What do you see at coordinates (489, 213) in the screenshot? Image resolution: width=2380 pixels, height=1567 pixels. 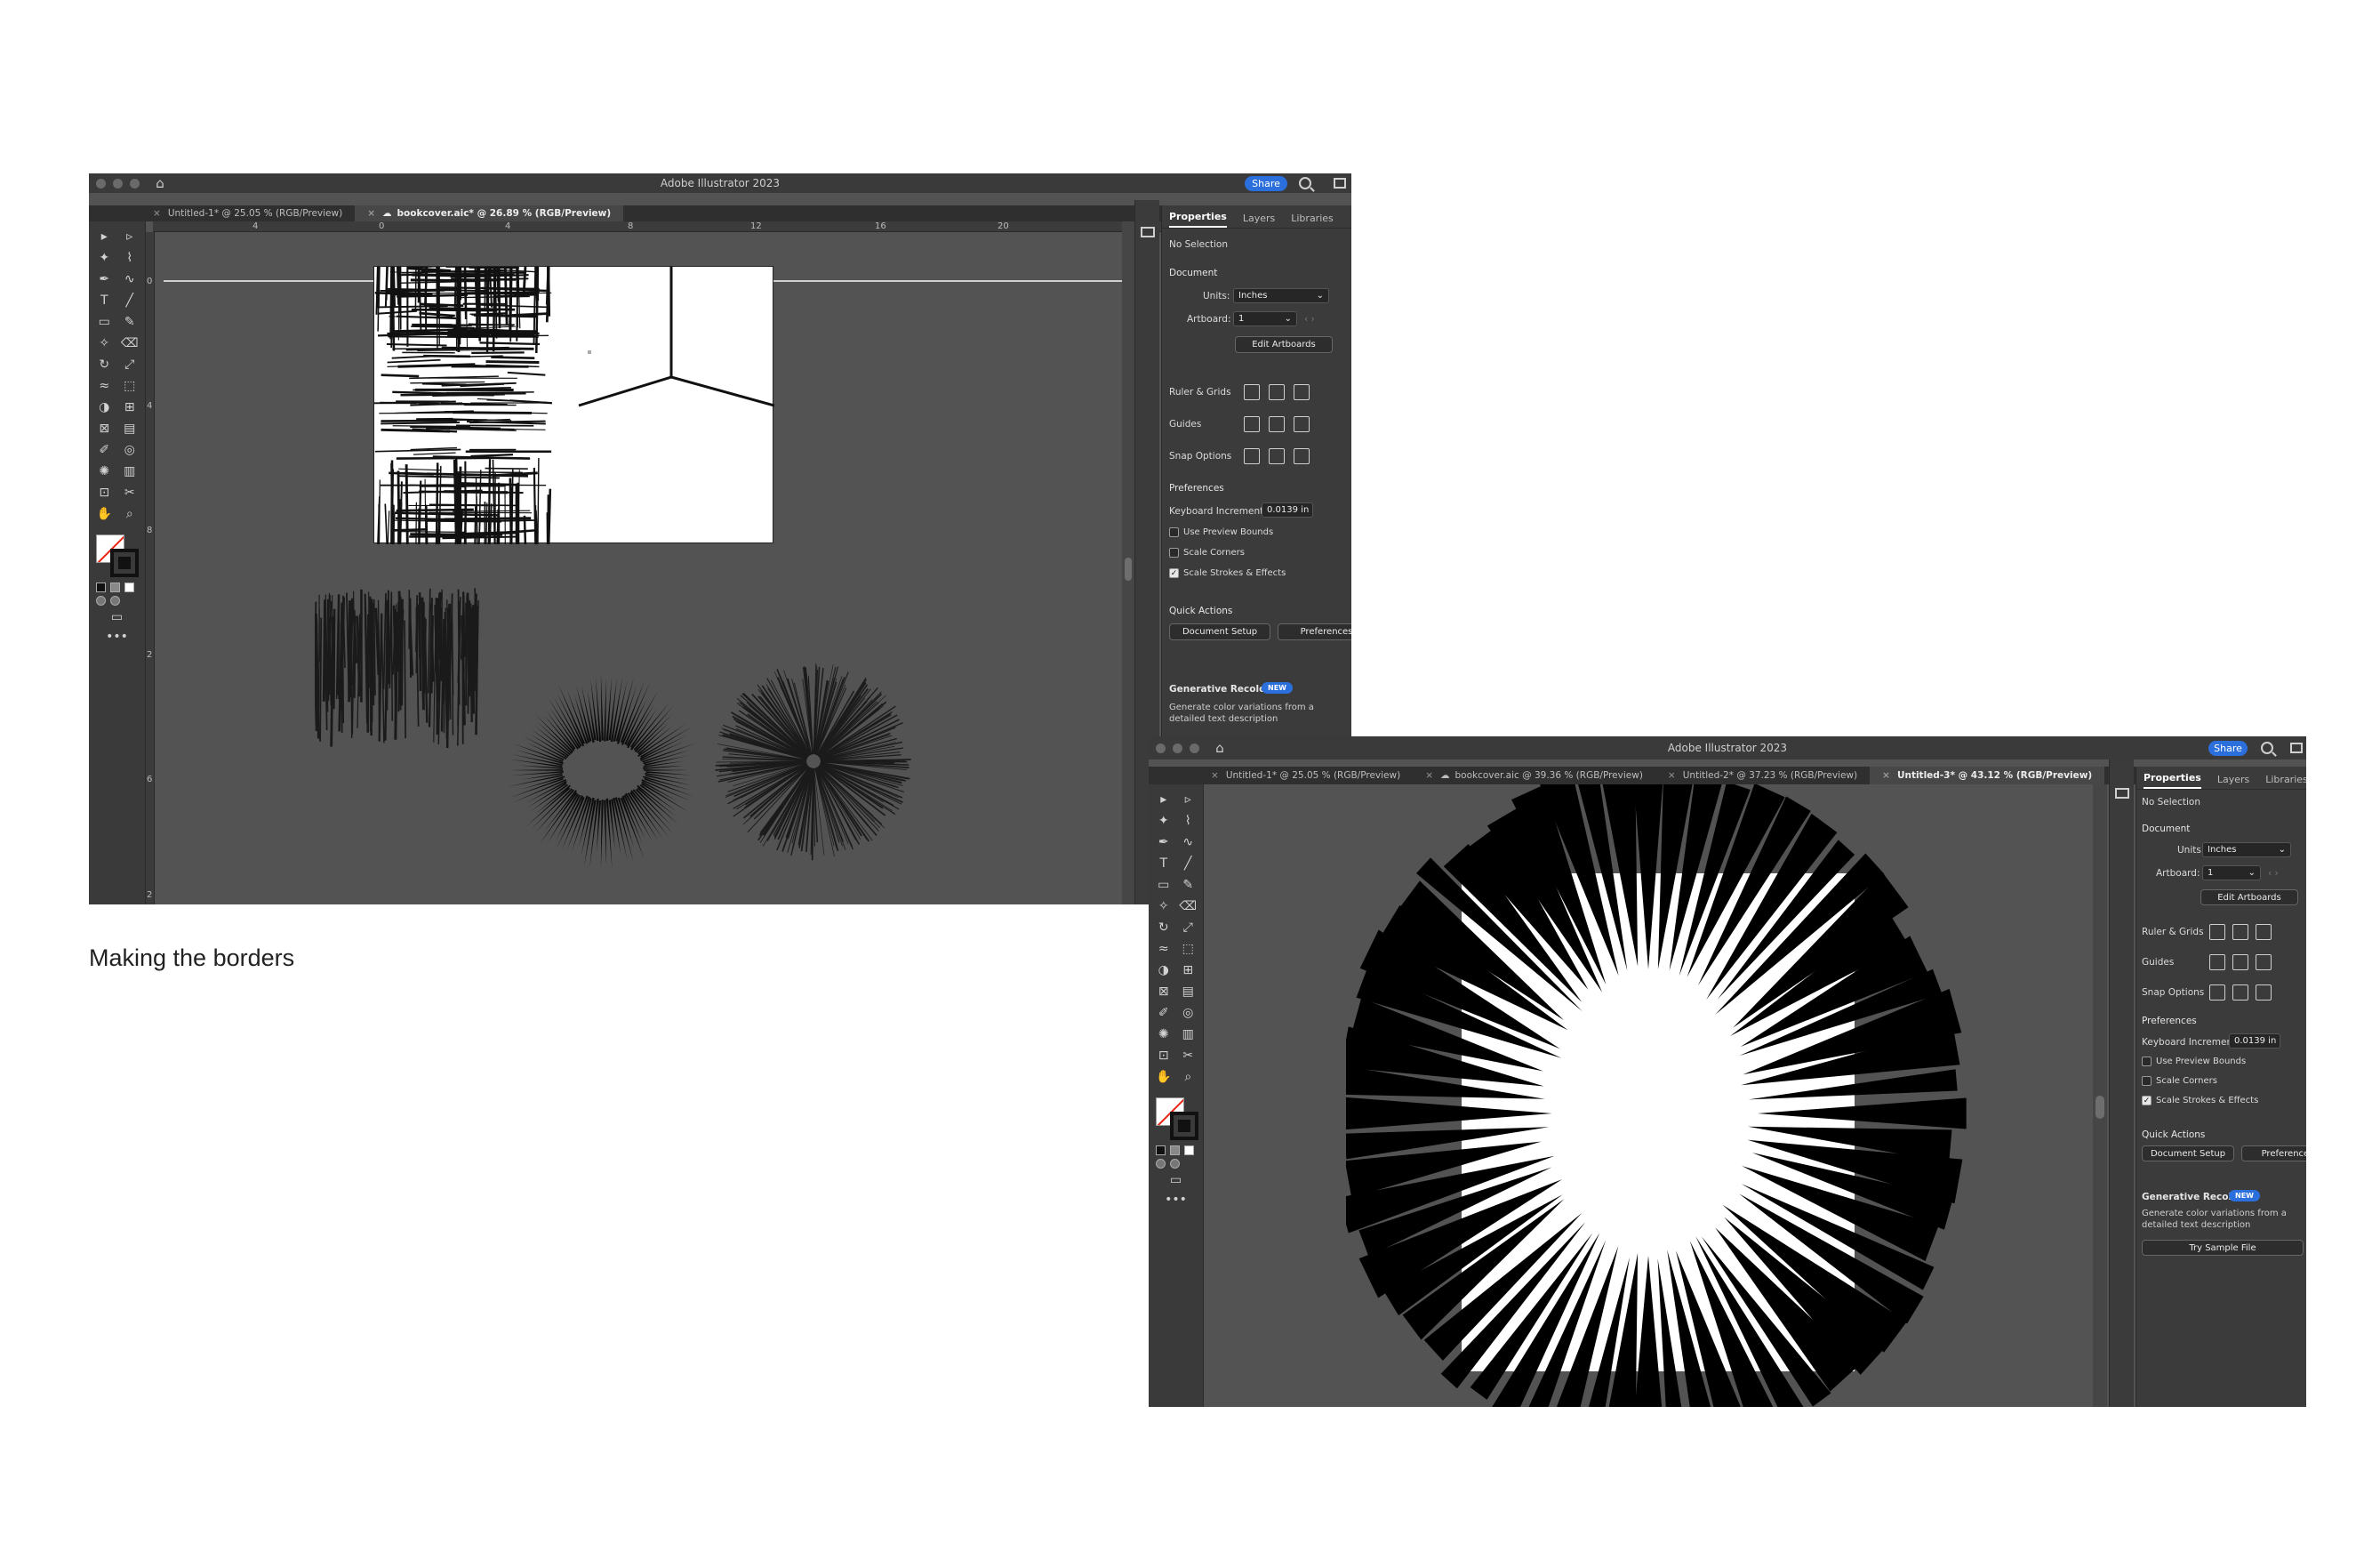 I see `tab-bookcover: × ☁ bookcover.aic* @ 26.89 % (RGB/Preview)` at bounding box center [489, 213].